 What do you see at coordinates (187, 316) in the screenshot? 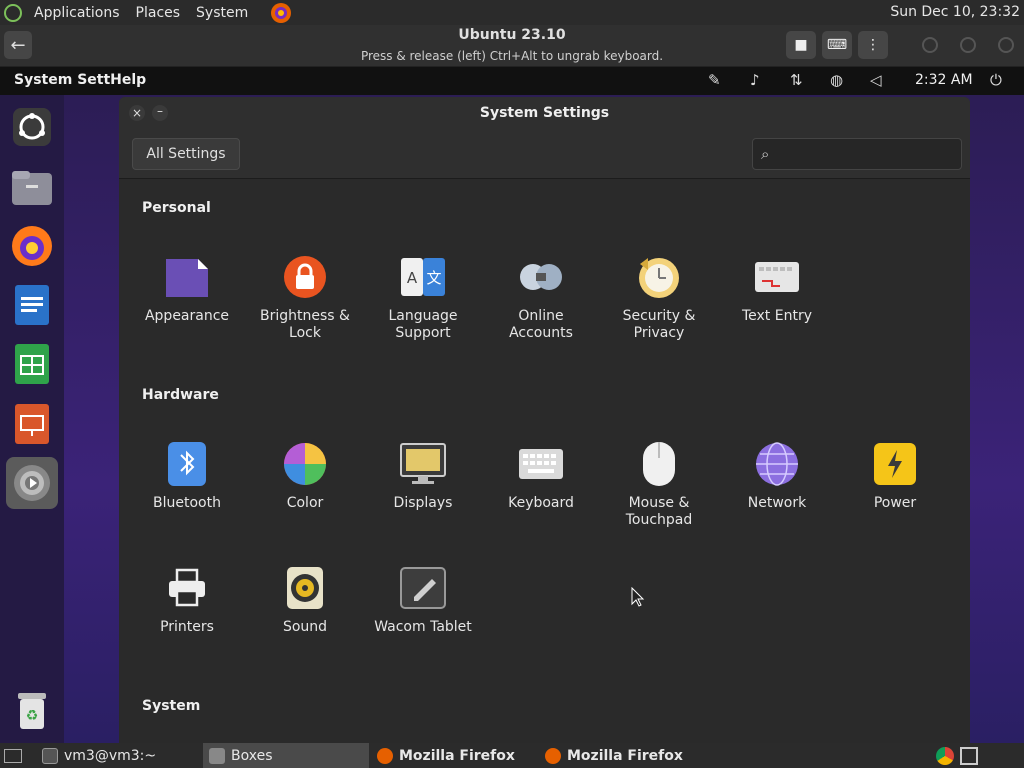
I see `tile-label: Appearance` at bounding box center [187, 316].